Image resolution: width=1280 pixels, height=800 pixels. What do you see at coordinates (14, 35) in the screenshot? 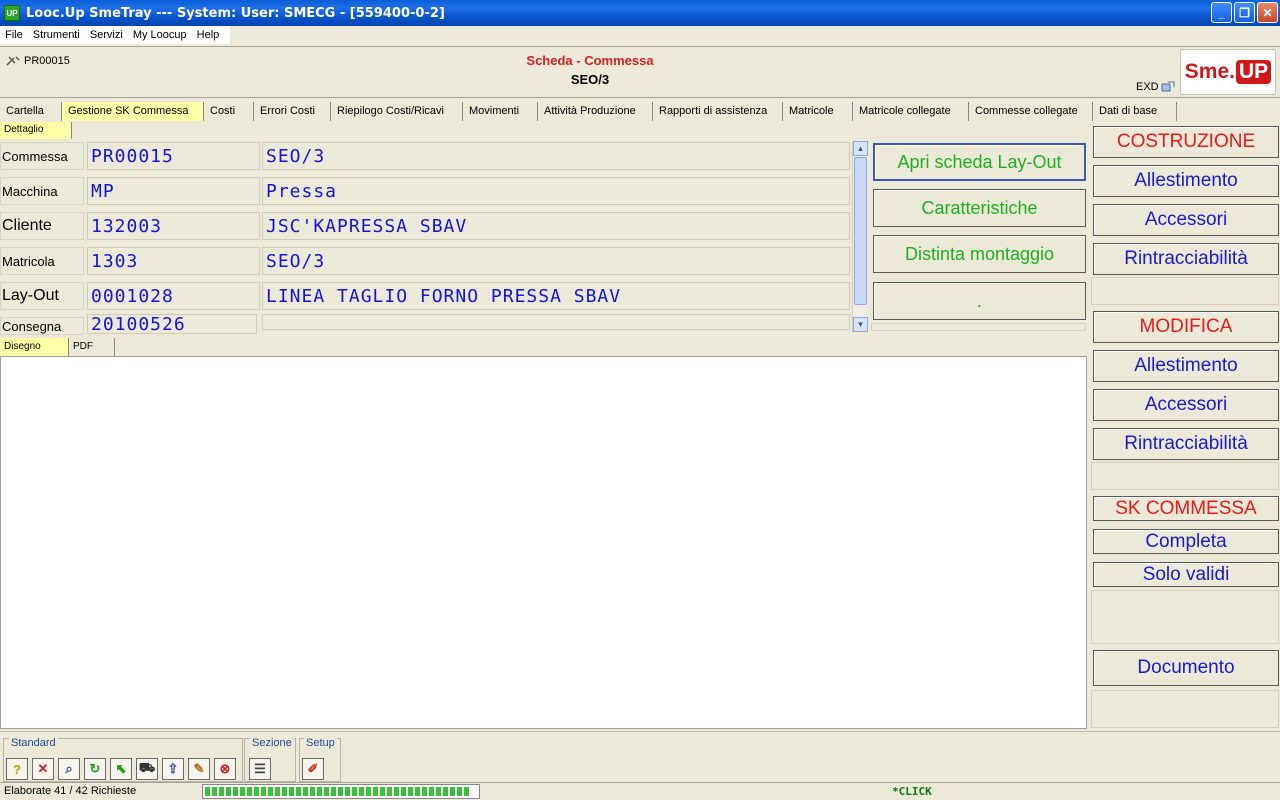
I see `menu-file: File` at bounding box center [14, 35].